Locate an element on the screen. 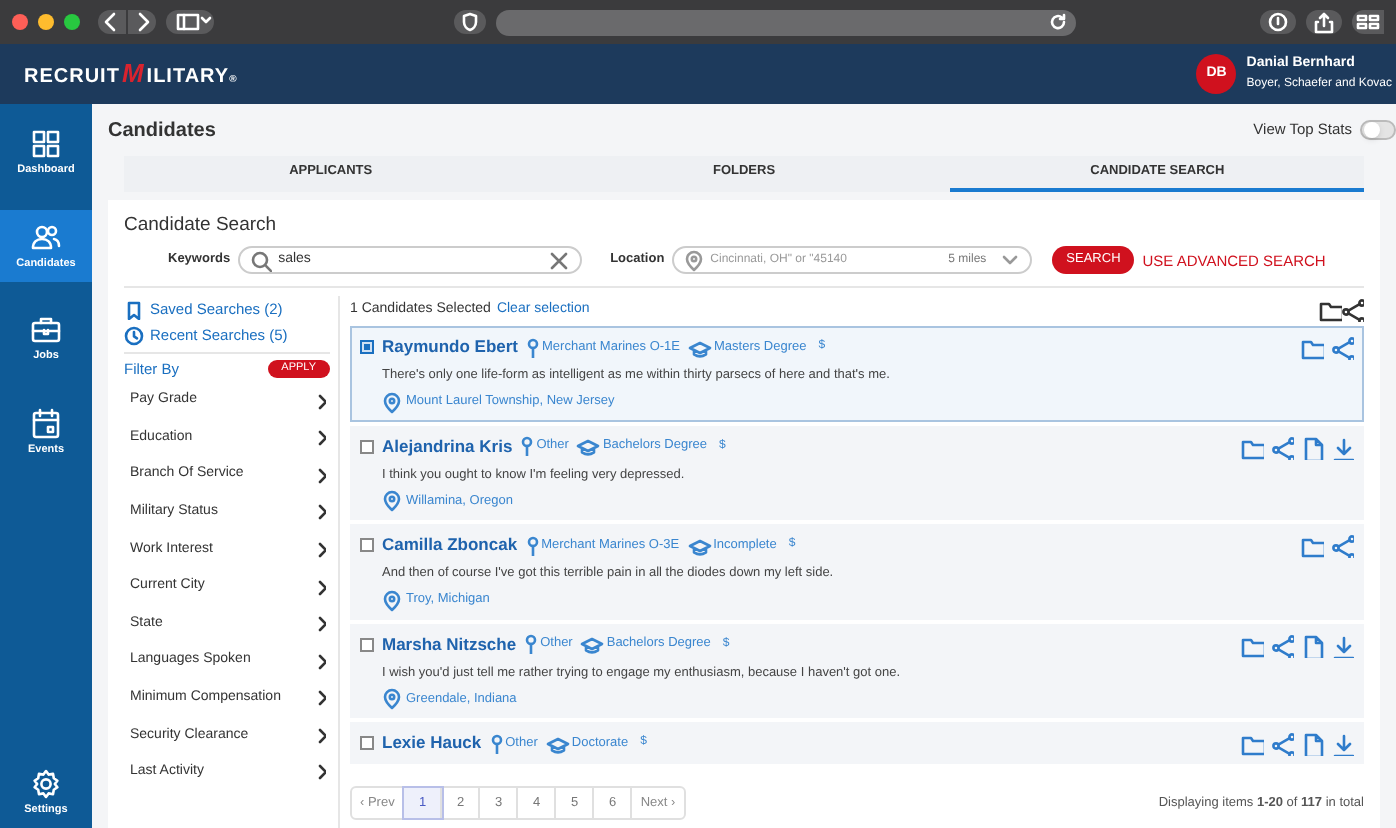  tabs-icon is located at coordinates (1368, 22).